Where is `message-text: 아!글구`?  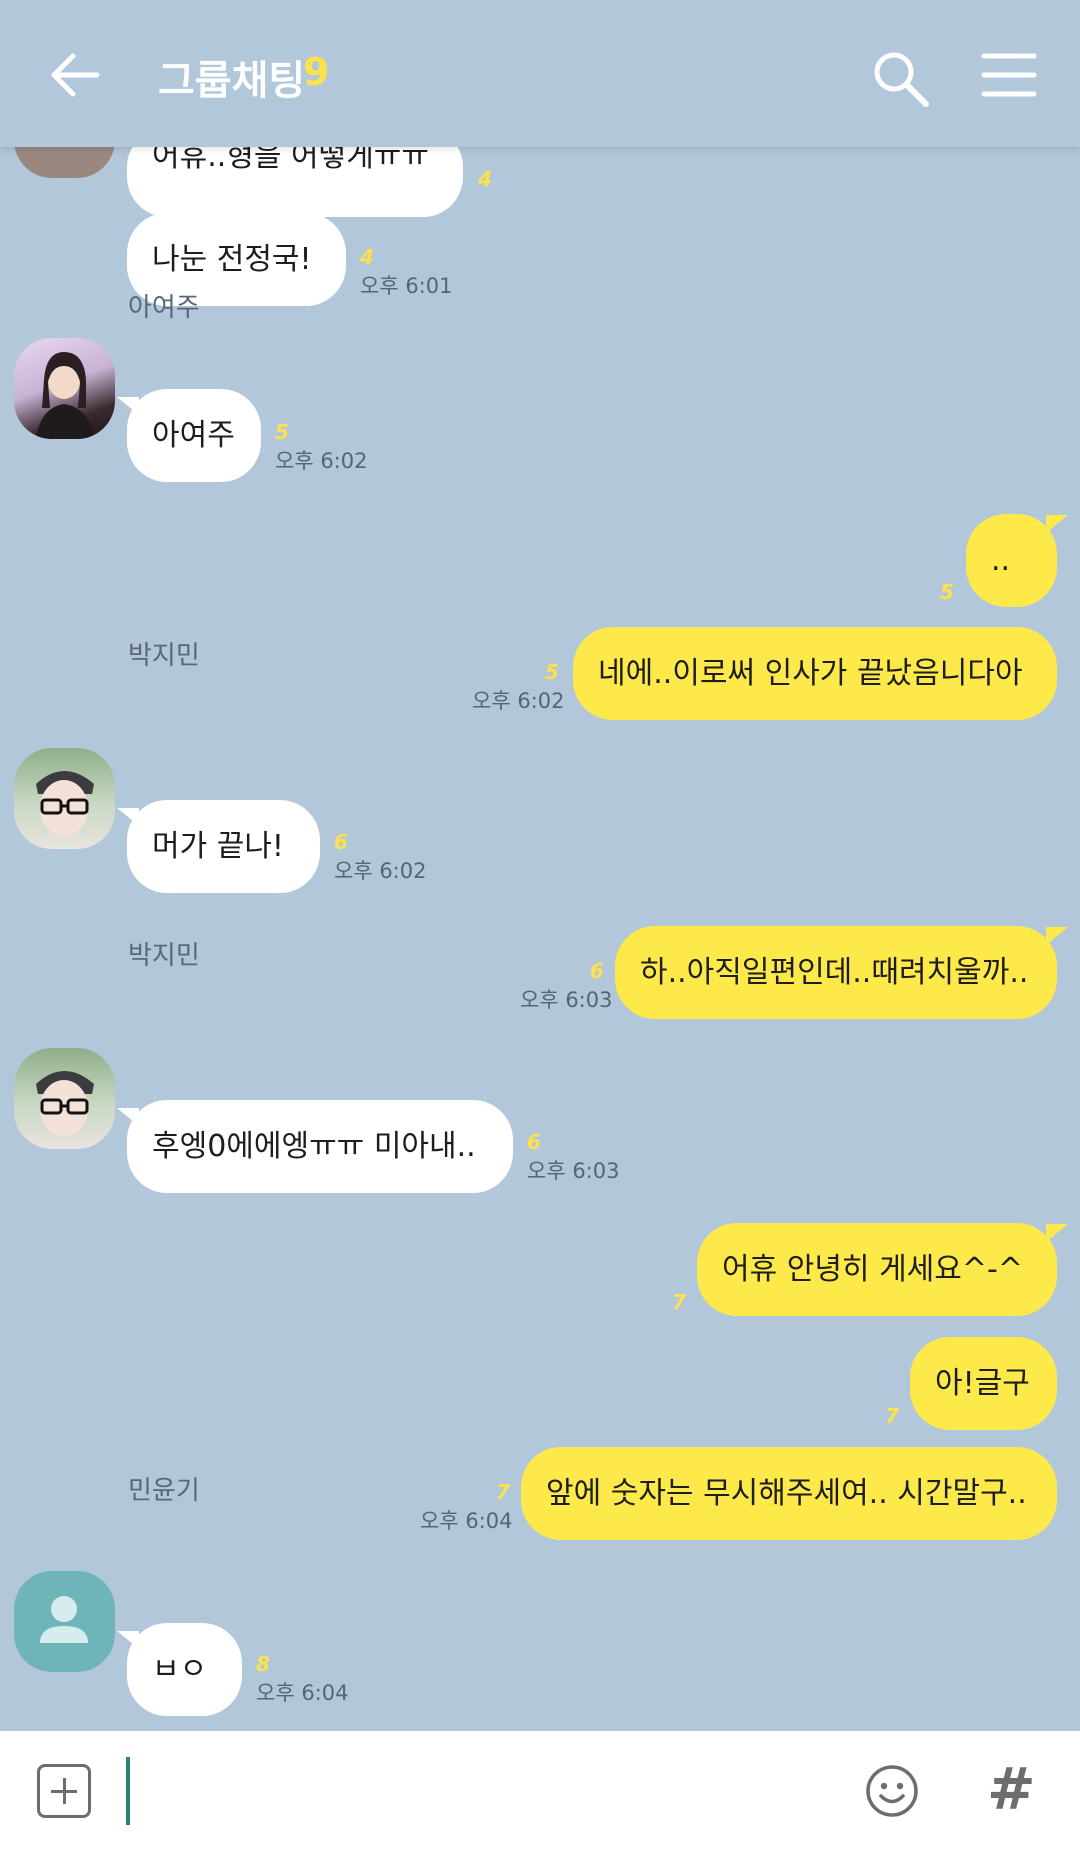
message-text: 아!글구 is located at coordinates (982, 1383).